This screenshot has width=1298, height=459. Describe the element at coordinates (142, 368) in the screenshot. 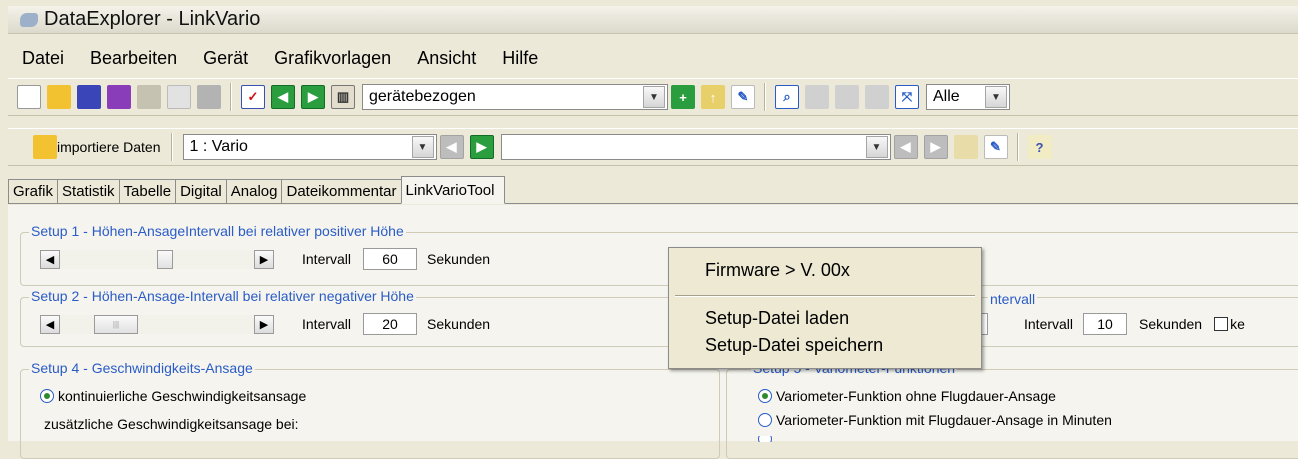

I see `setup4-title: Setup 4 - Geschwindigkeits-Ansage` at that location.